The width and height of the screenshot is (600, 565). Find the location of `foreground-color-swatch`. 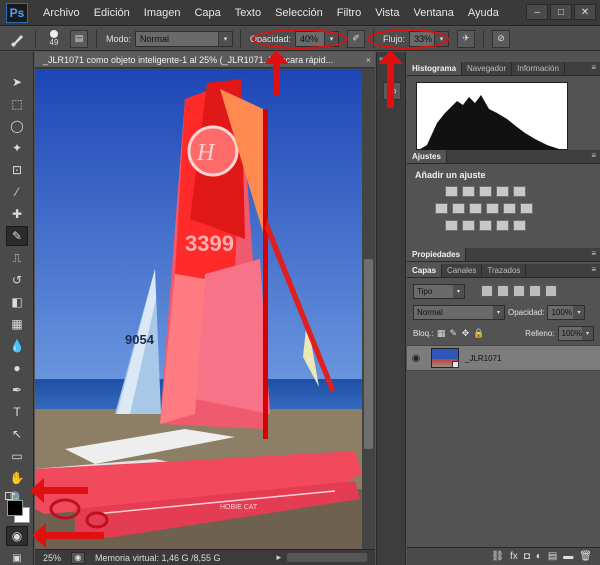

foreground-color-swatch is located at coordinates (15, 508).